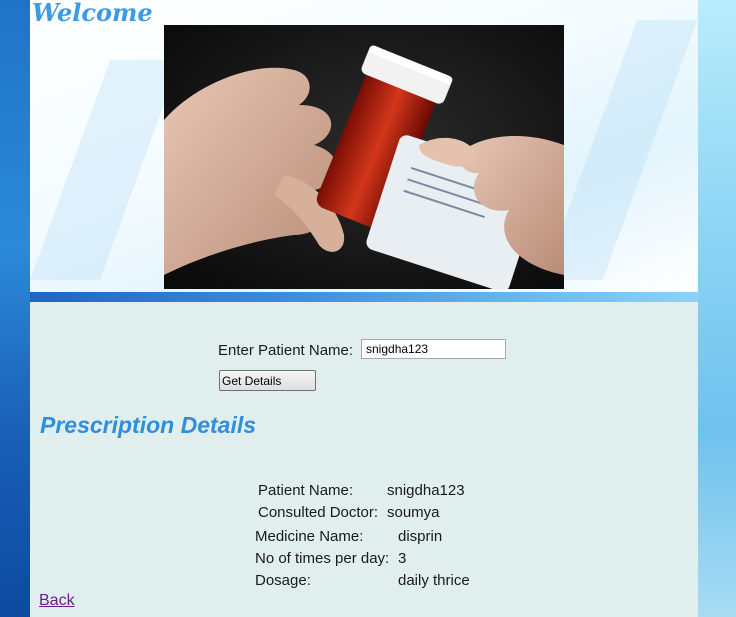 This screenshot has width=736, height=617. I want to click on header-divider, so click(364, 297).